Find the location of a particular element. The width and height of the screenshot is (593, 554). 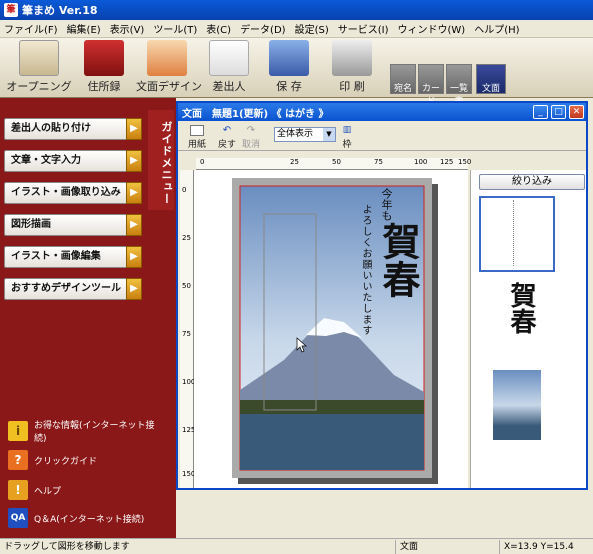

draw-shape-label: 図形描画 is located at coordinates (31, 224).